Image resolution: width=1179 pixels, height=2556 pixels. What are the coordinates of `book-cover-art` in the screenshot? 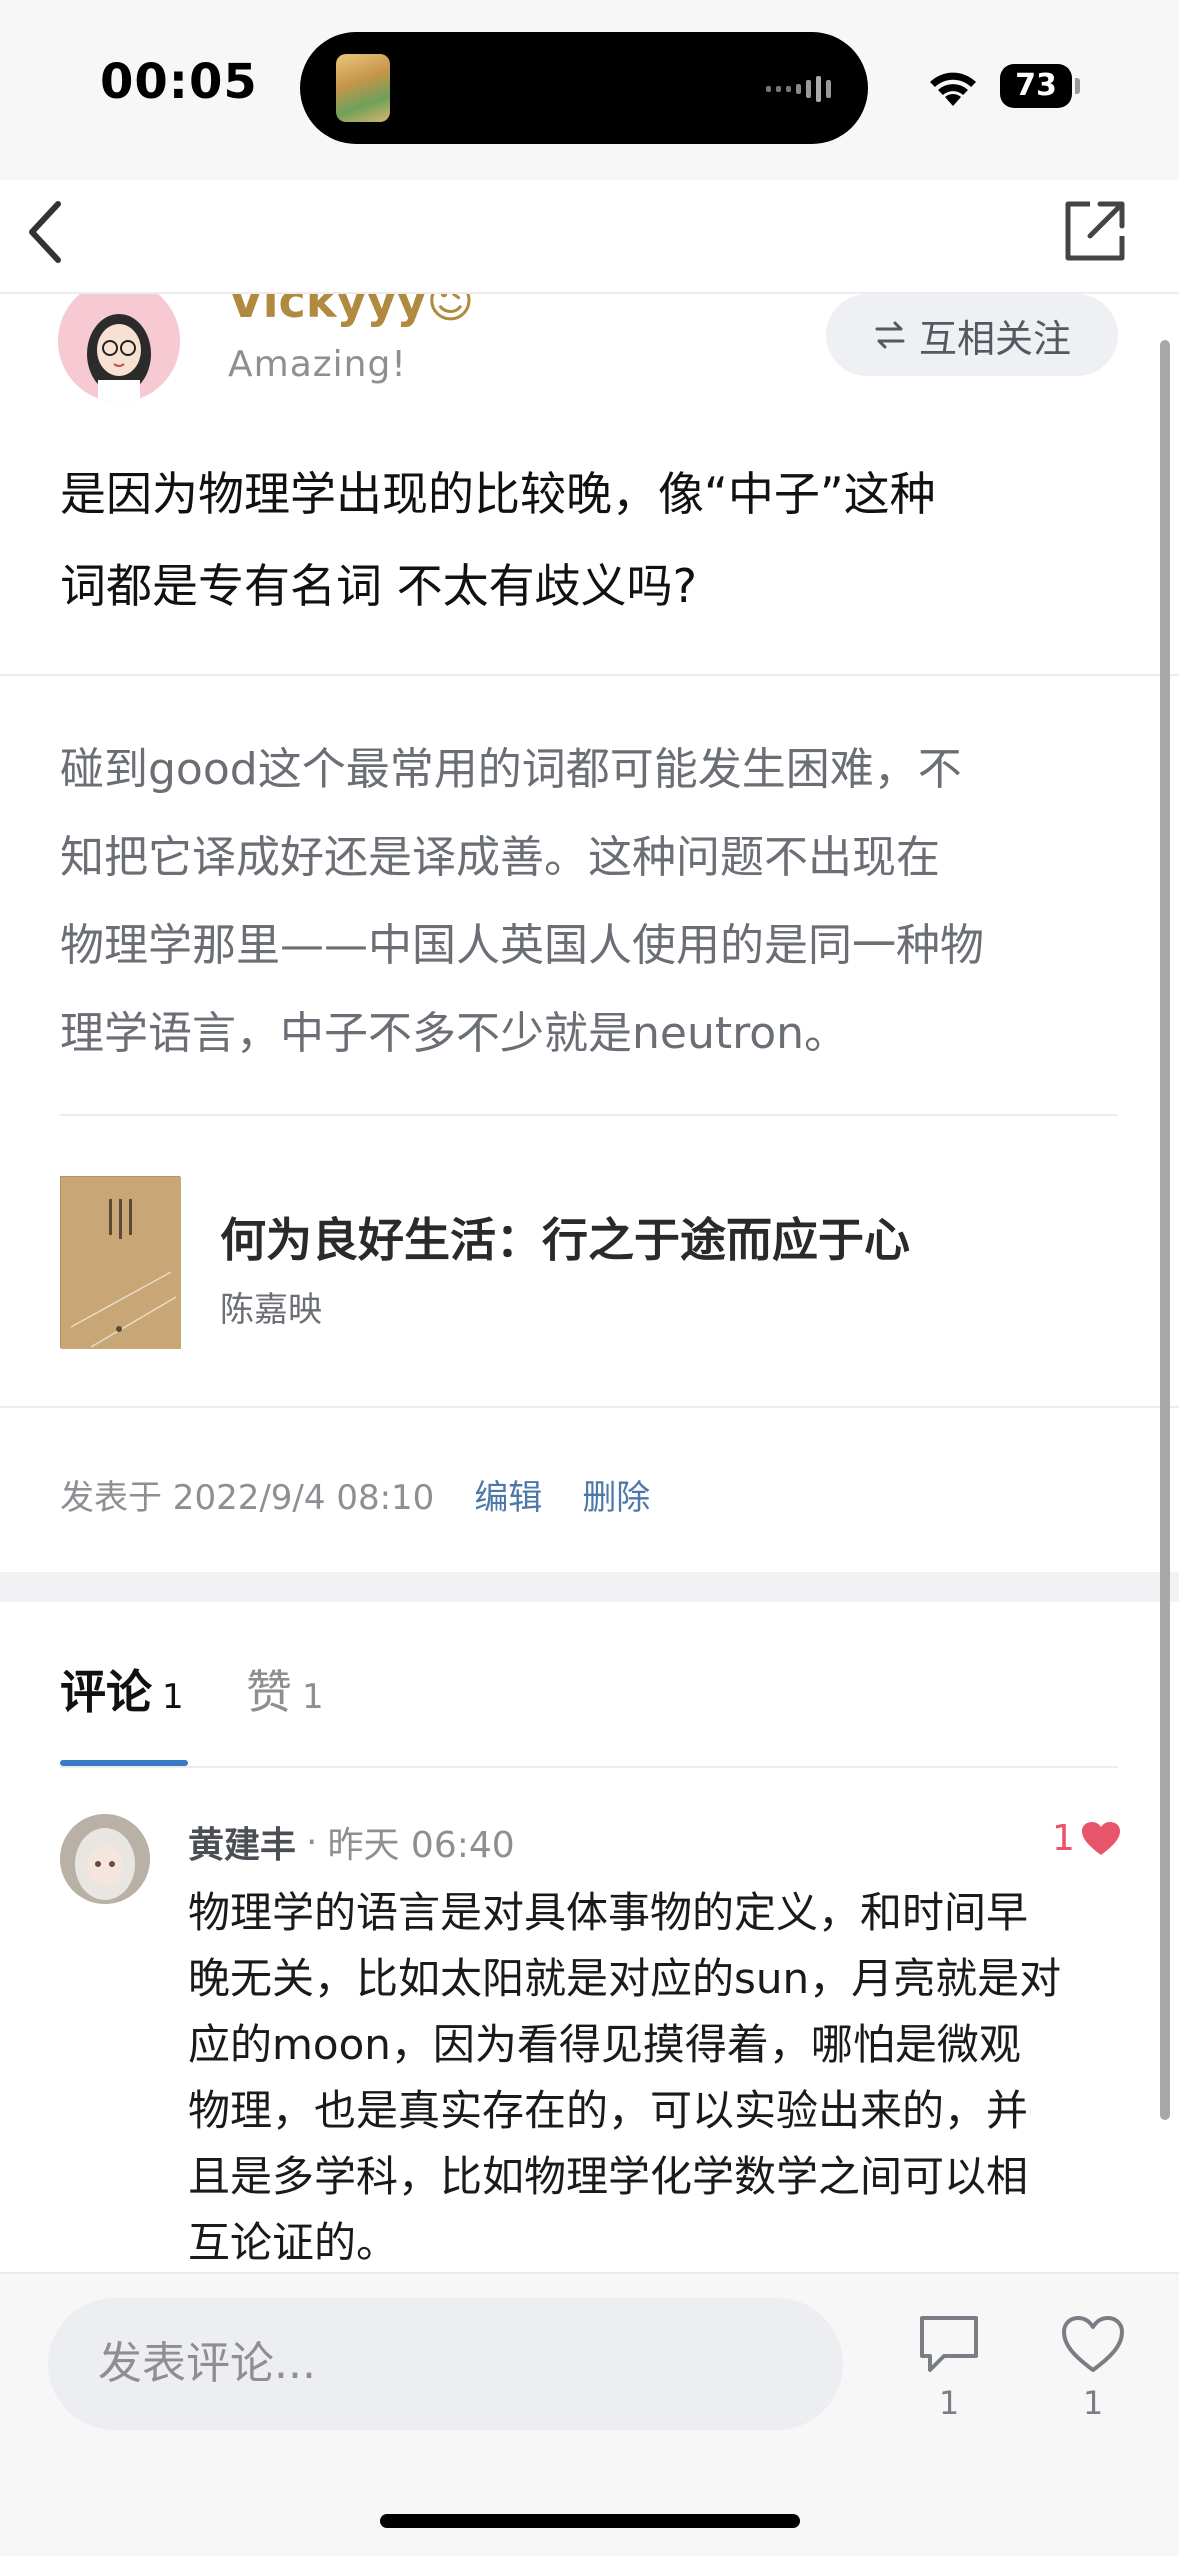 It's located at (121, 1263).